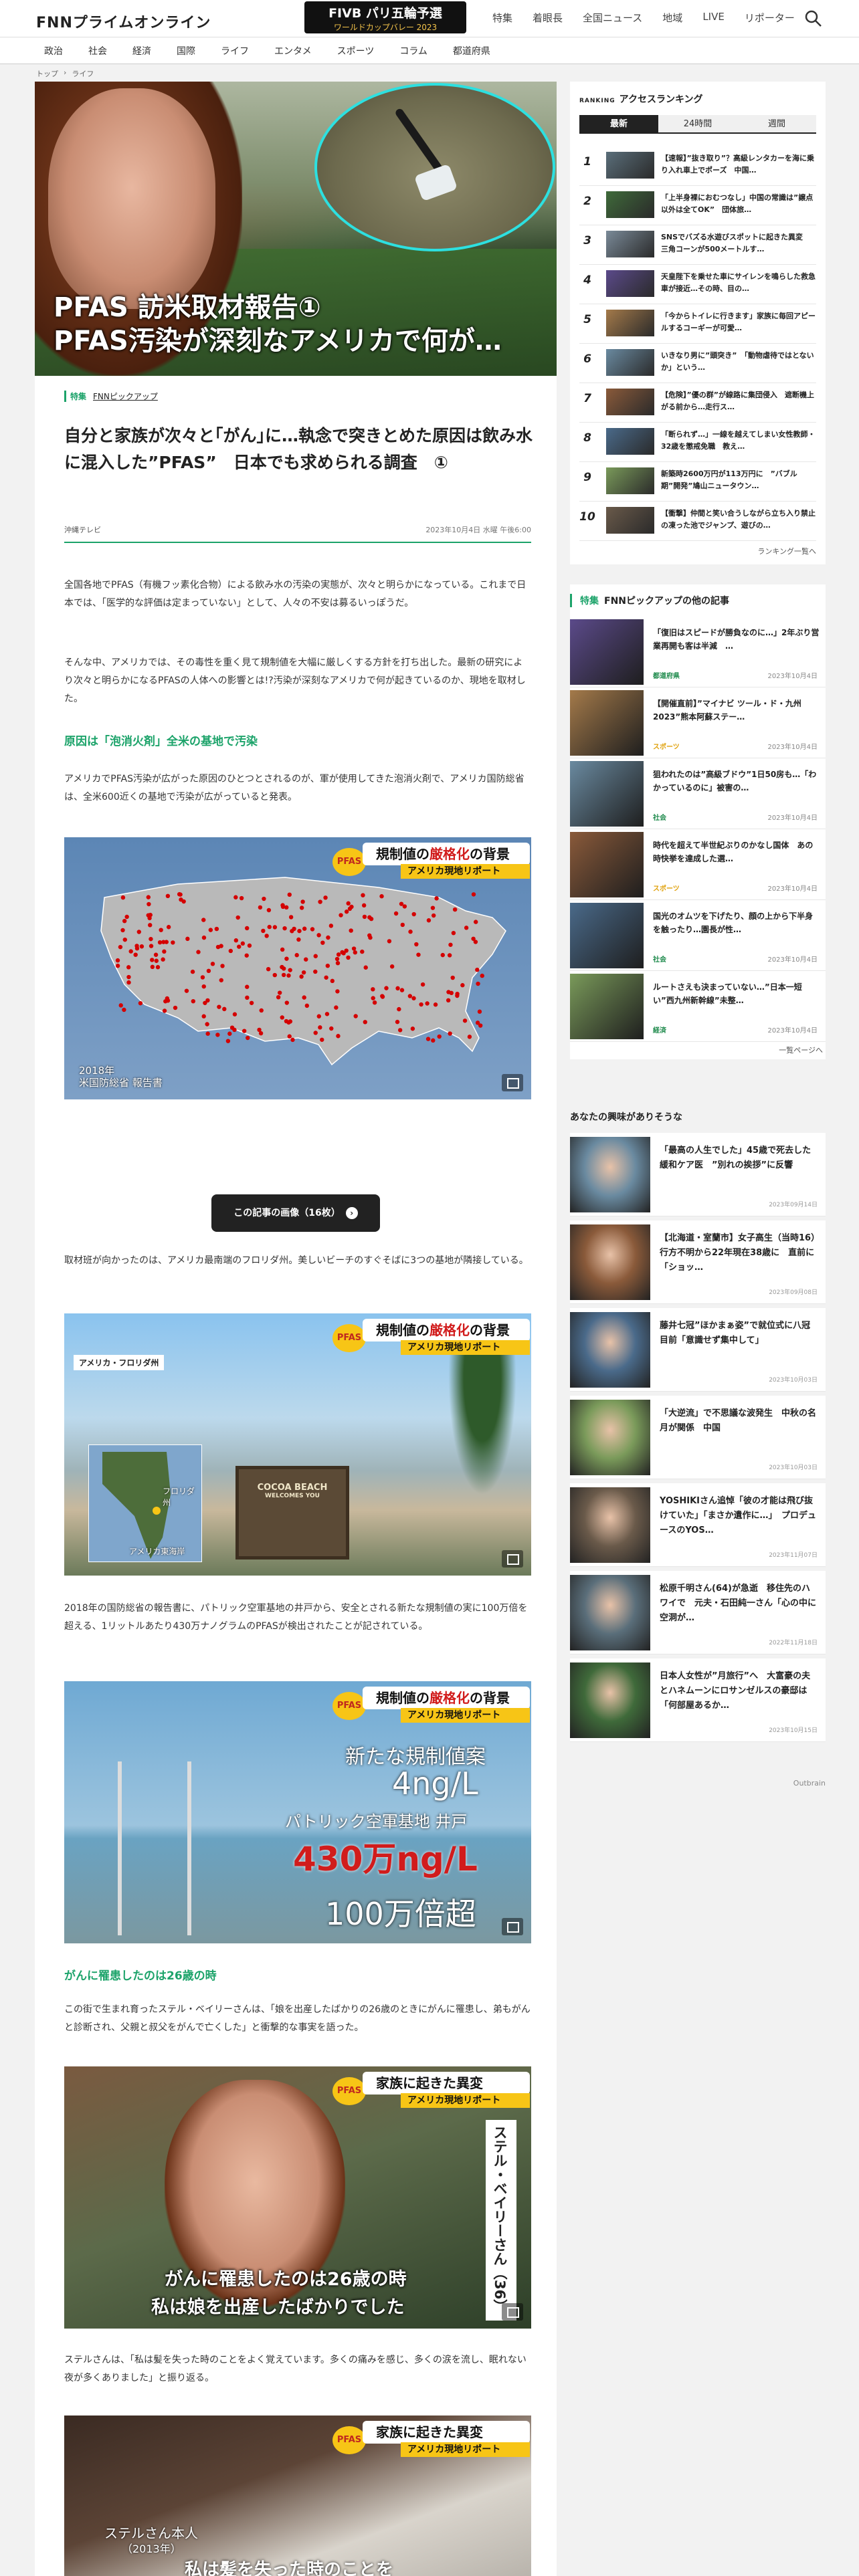 This screenshot has width=859, height=2576. Describe the element at coordinates (82, 530) in the screenshot. I see `article-source: 沖縄テレビ` at that location.